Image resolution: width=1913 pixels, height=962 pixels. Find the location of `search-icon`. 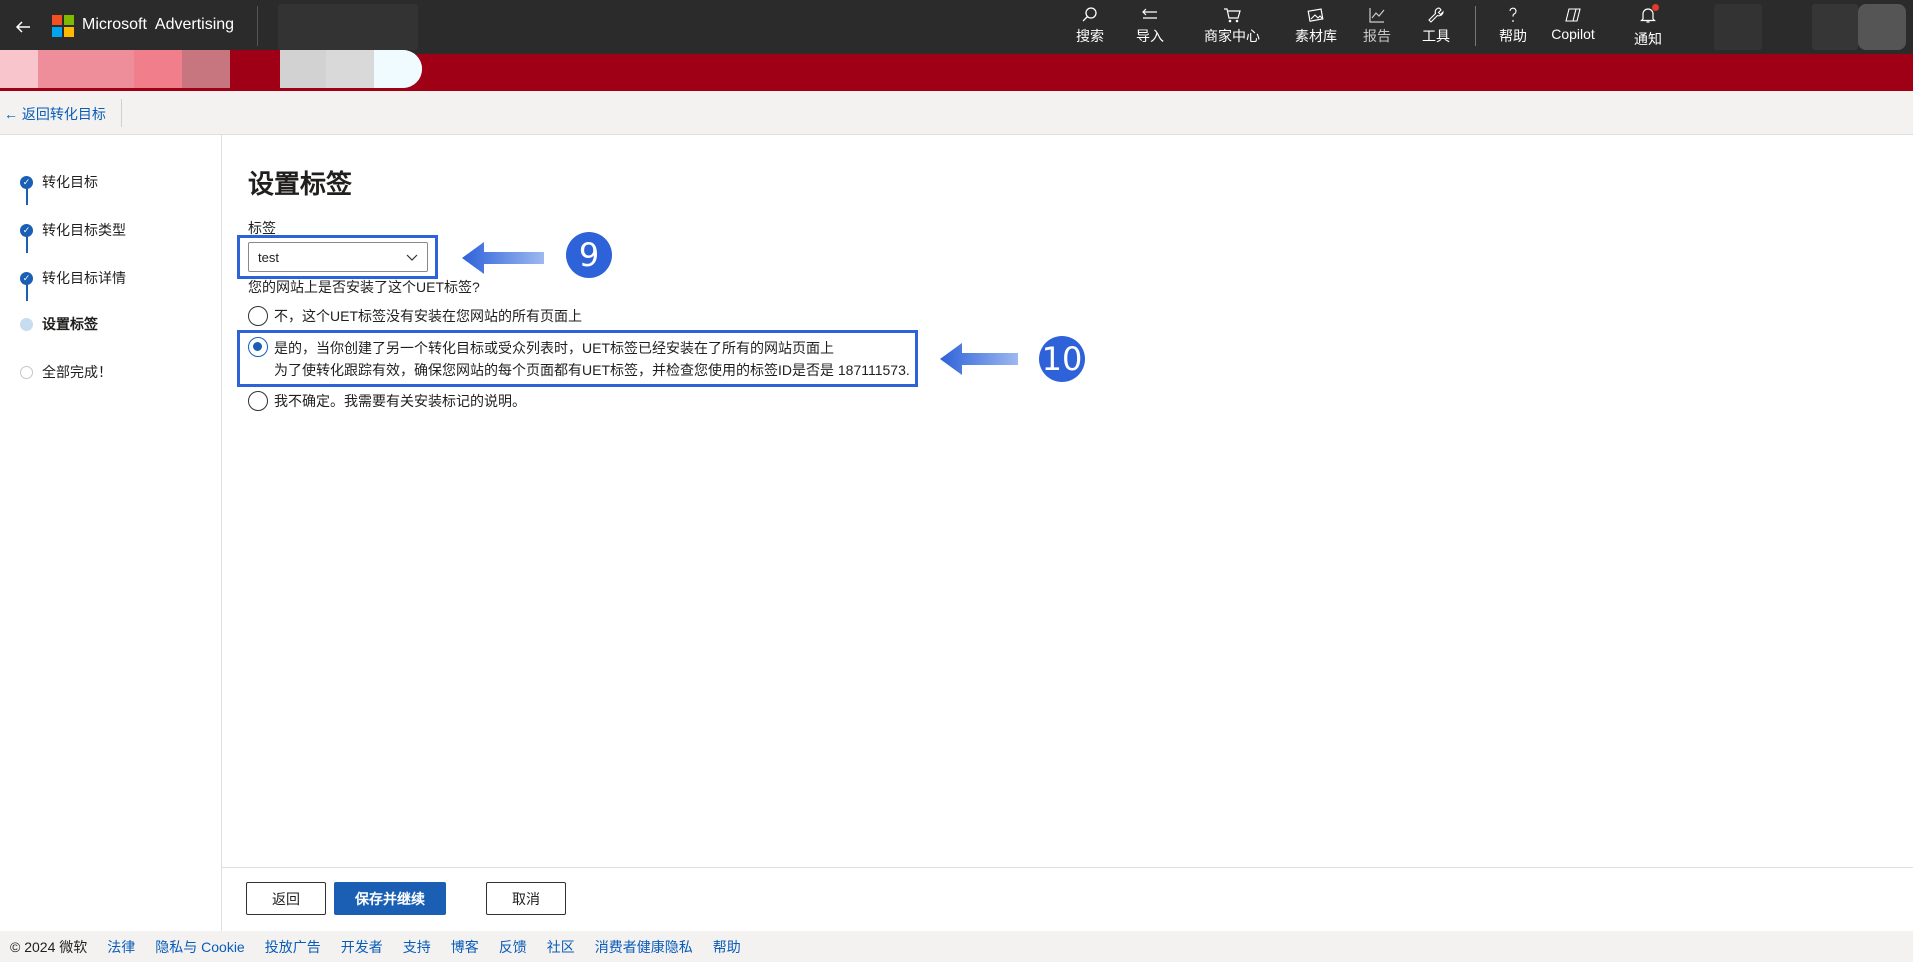

search-icon is located at coordinates (1089, 14).